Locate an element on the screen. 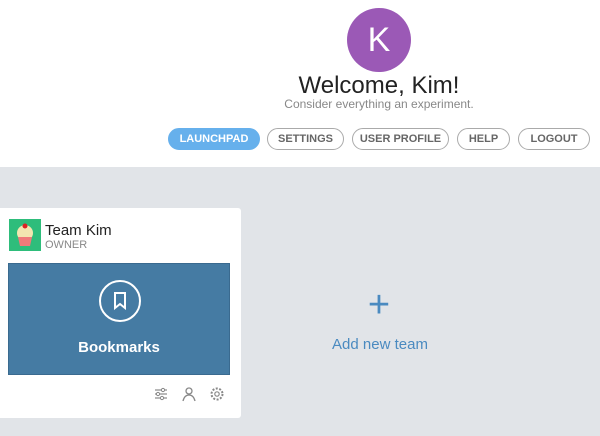  bookmarks-tile: Bookmarks is located at coordinates (119, 319).